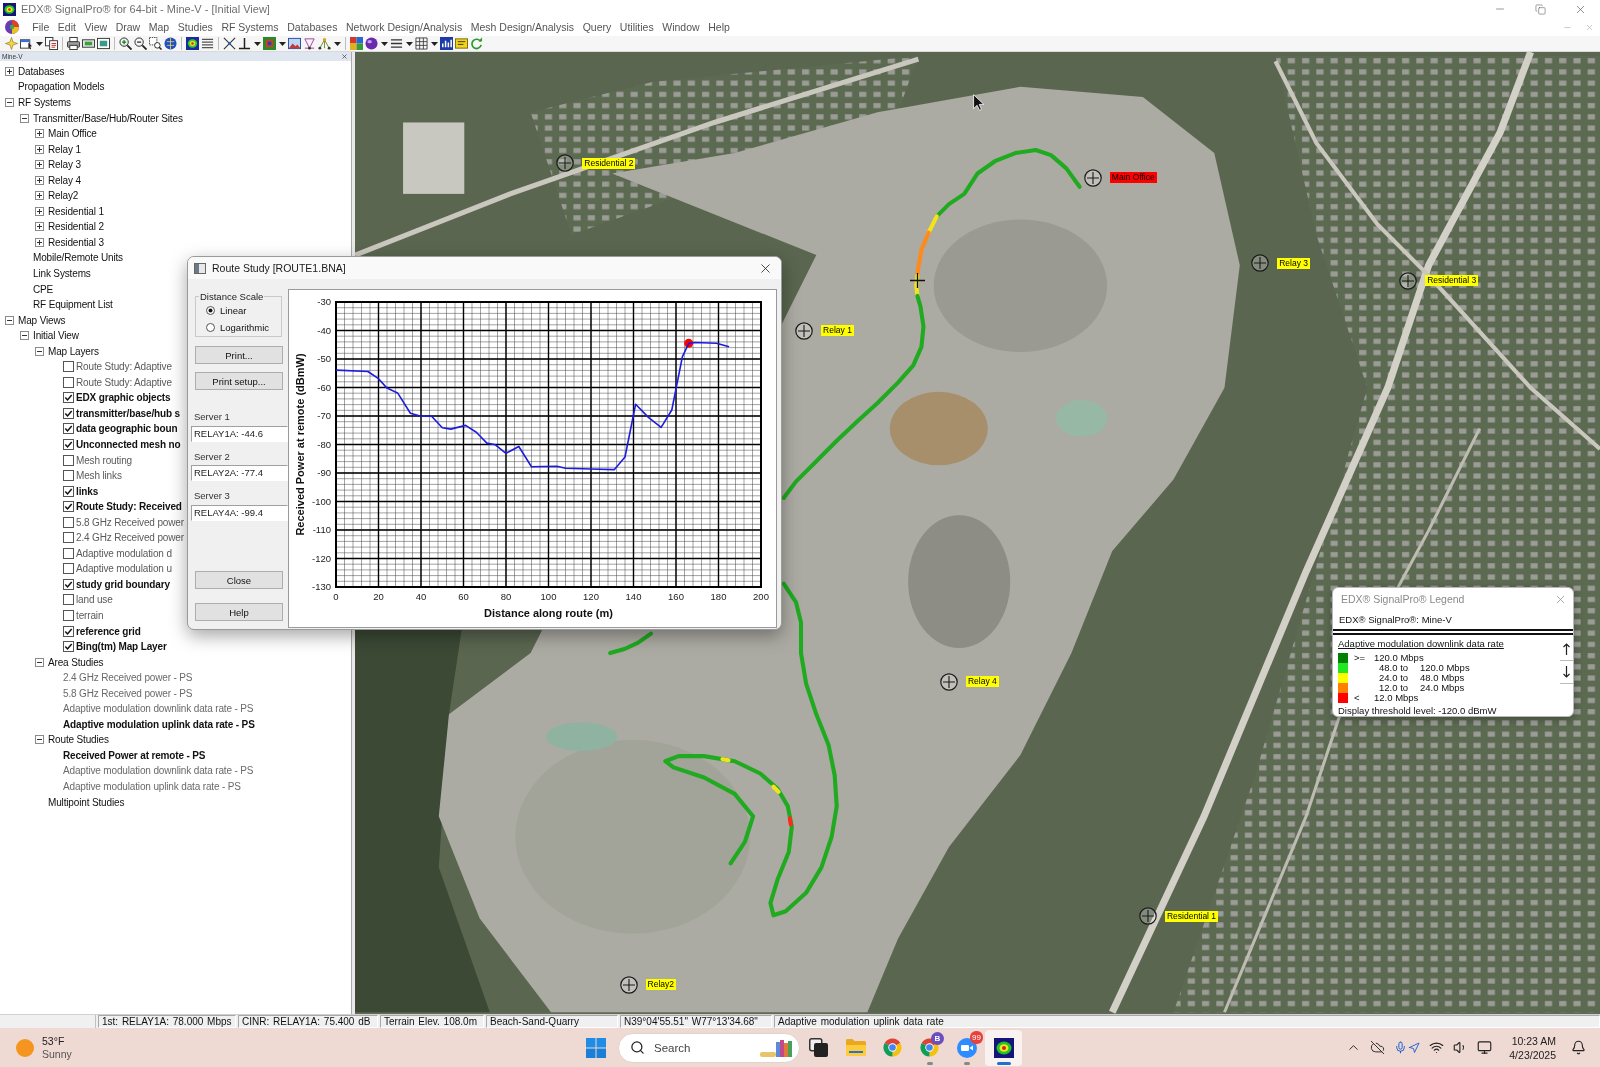 The width and height of the screenshot is (1600, 1067). What do you see at coordinates (51, 43) in the screenshot?
I see `copy-icon` at bounding box center [51, 43].